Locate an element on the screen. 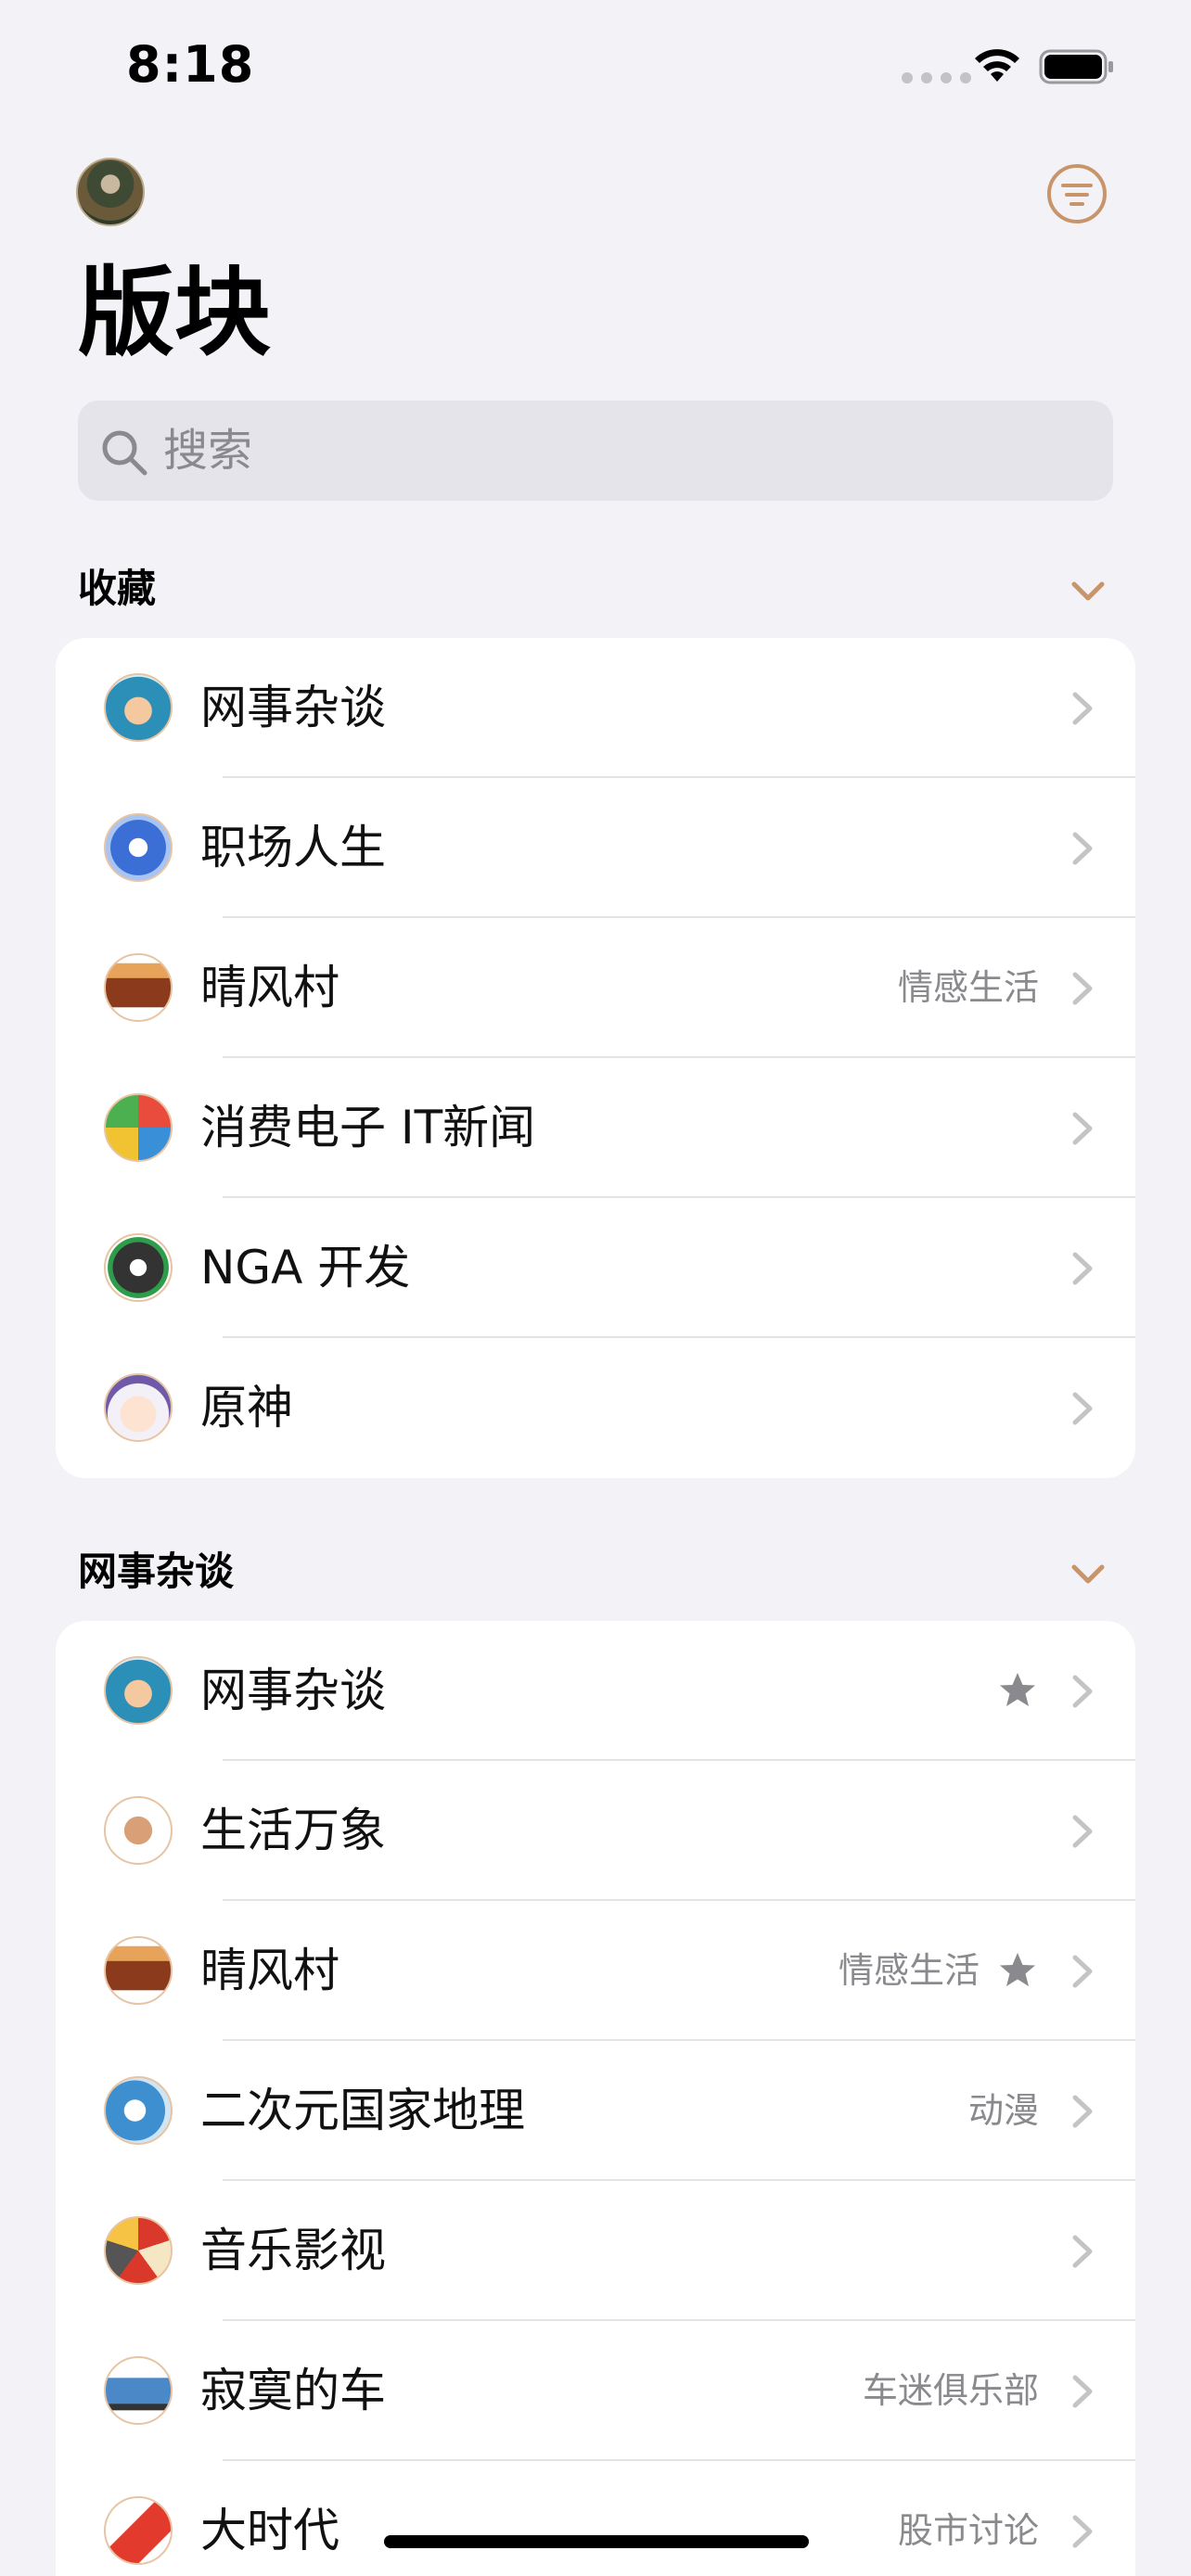 Image resolution: width=1191 pixels, height=2576 pixels. list-item-label: 职场人生 is located at coordinates (293, 847).